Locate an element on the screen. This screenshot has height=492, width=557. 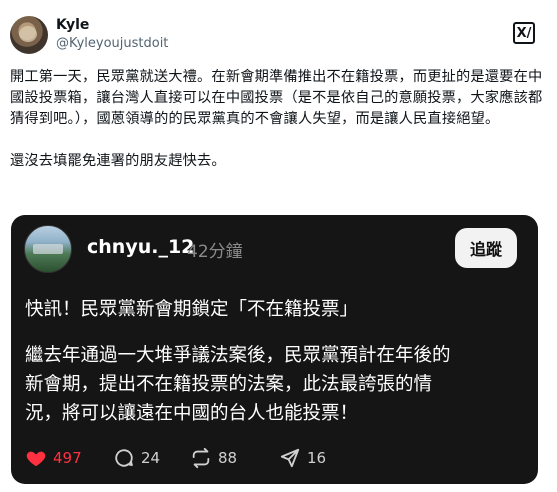
share-count: 16 is located at coordinates (317, 458).